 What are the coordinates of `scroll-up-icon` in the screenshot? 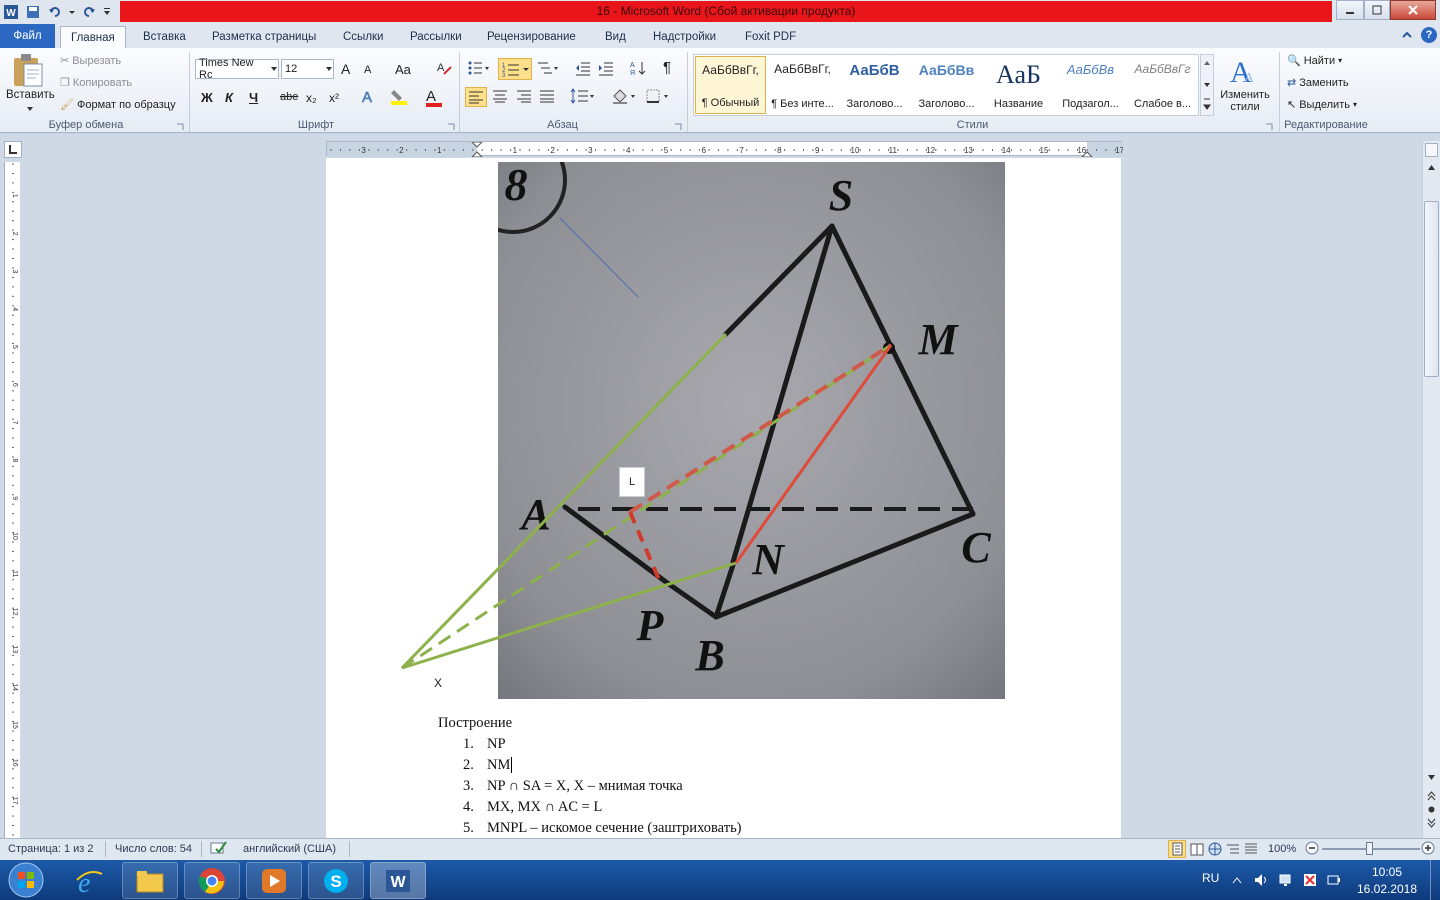 It's located at (1431, 167).